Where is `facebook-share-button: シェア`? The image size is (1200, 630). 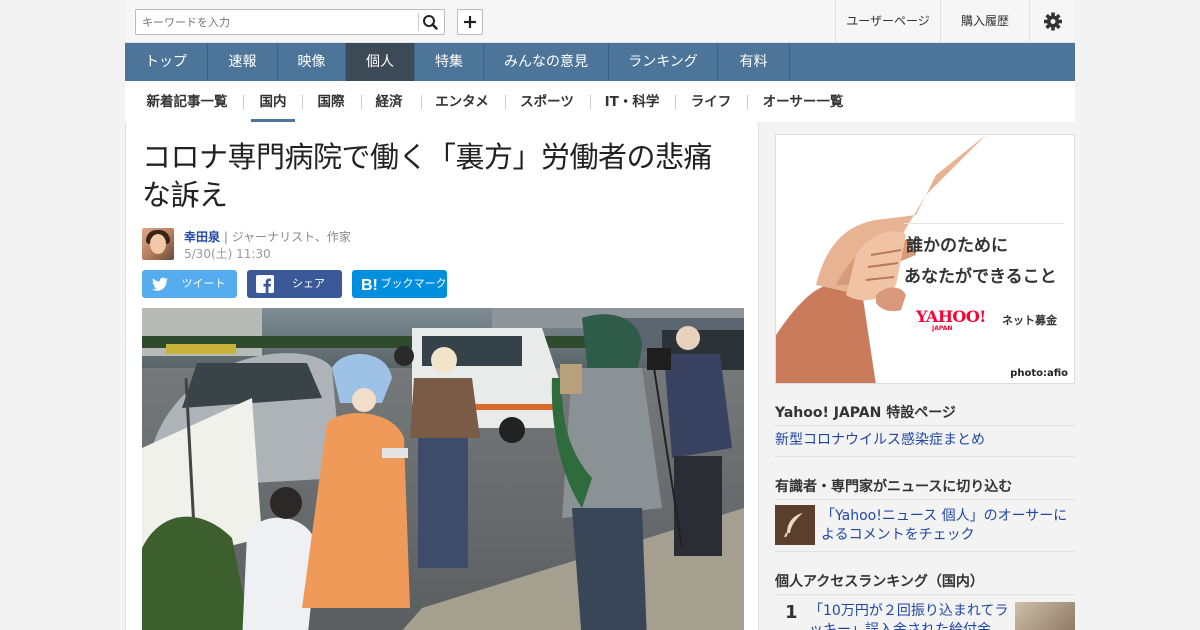 facebook-share-button: シェア is located at coordinates (294, 284).